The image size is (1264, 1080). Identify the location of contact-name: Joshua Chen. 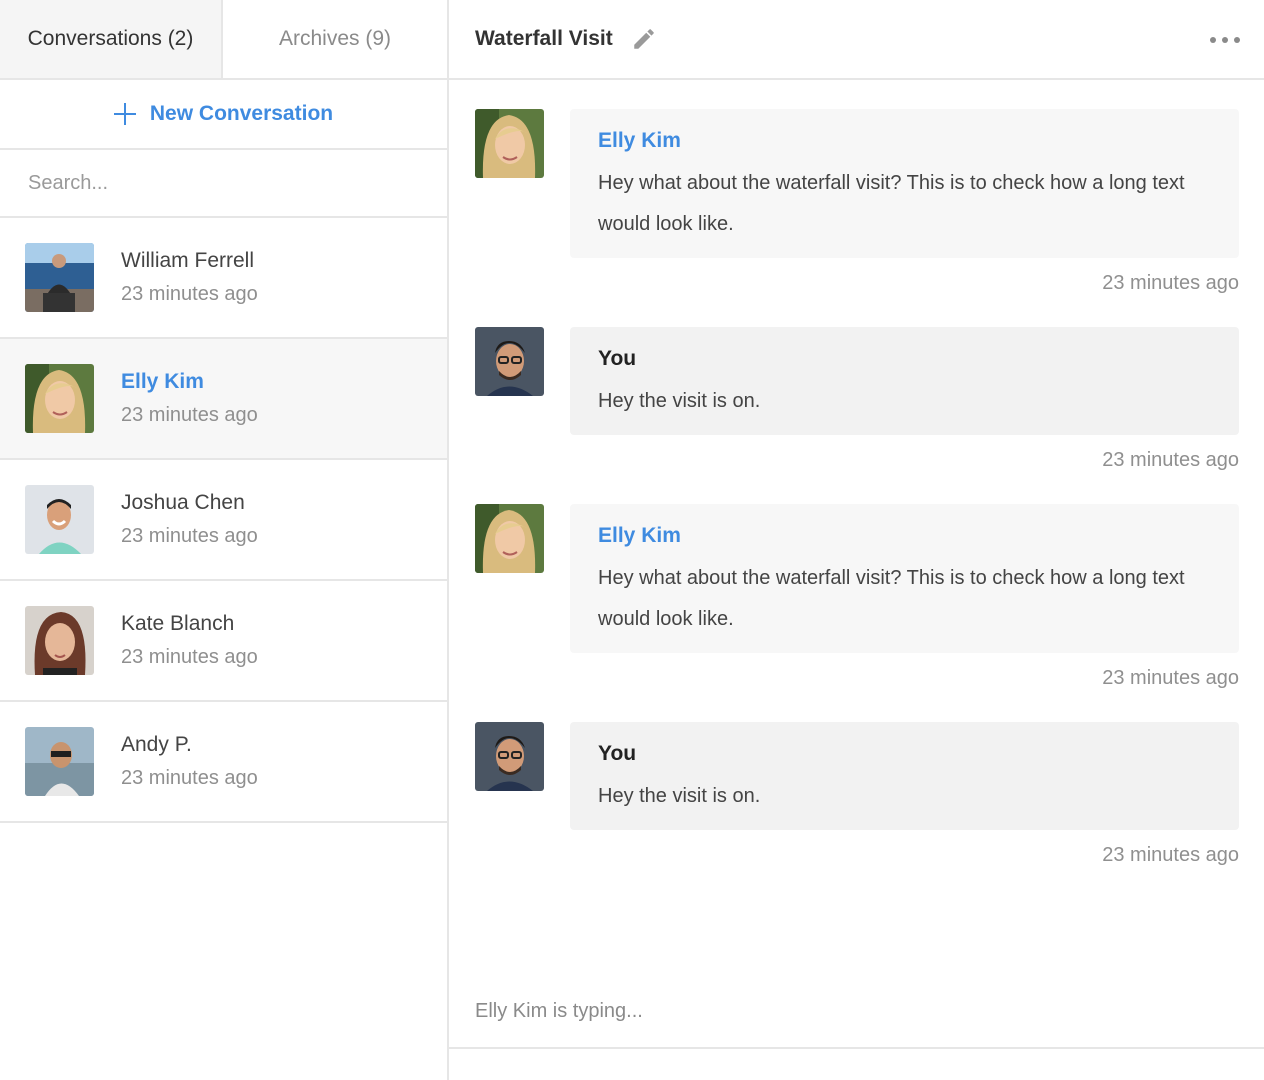
(183, 502).